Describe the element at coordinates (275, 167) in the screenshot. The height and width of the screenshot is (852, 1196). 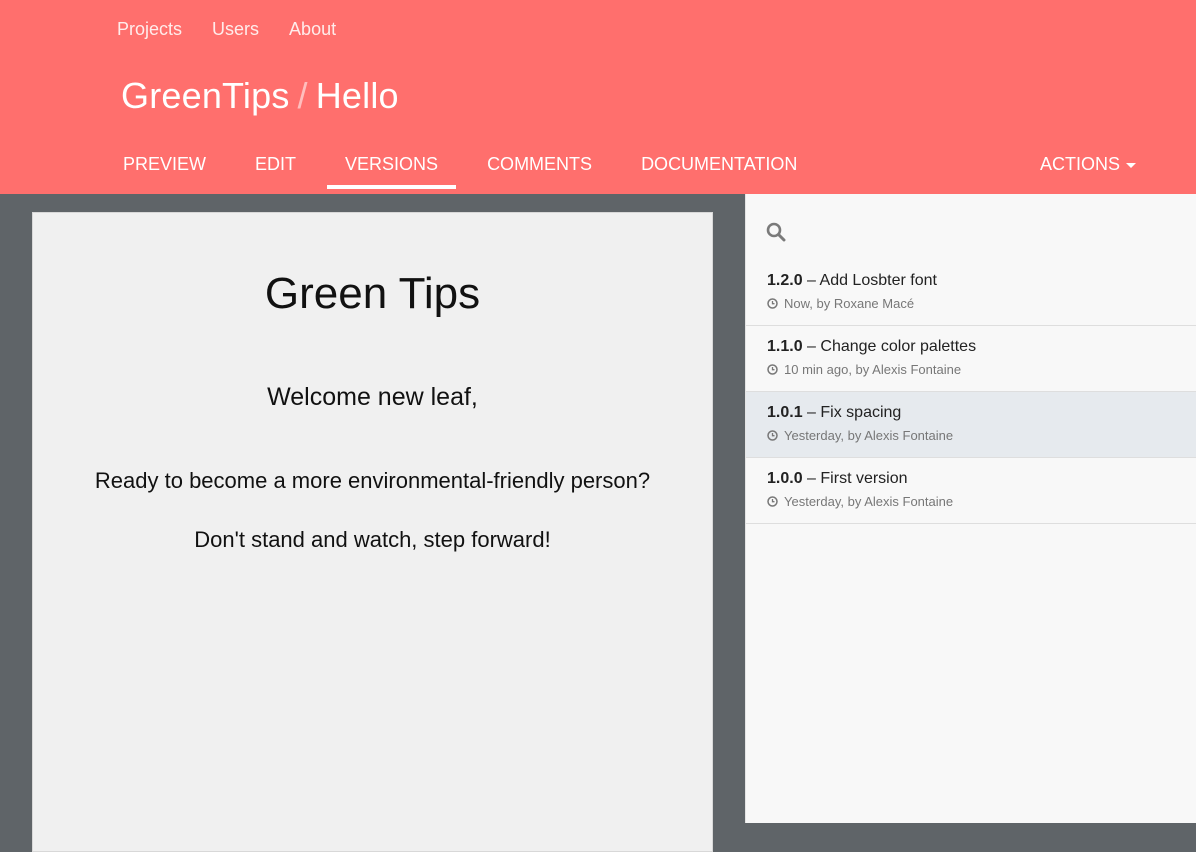
I see `tab-edit: EDIT` at that location.